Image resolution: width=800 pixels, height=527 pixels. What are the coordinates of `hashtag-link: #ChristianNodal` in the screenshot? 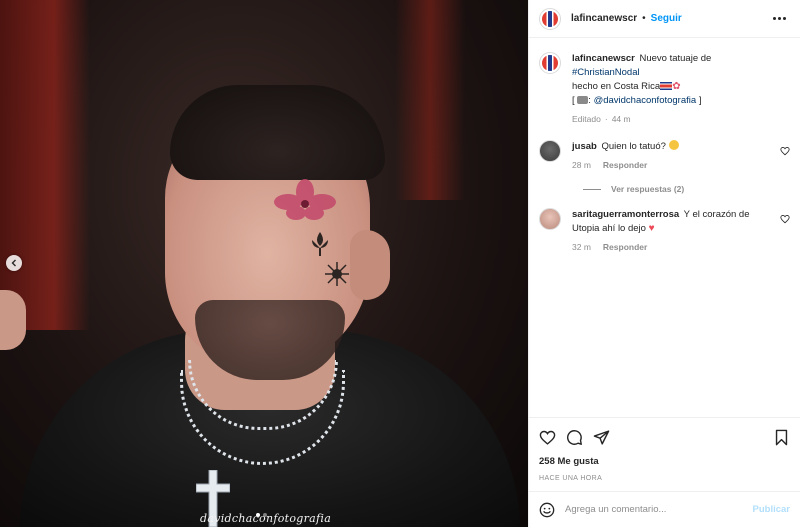 It's located at (606, 72).